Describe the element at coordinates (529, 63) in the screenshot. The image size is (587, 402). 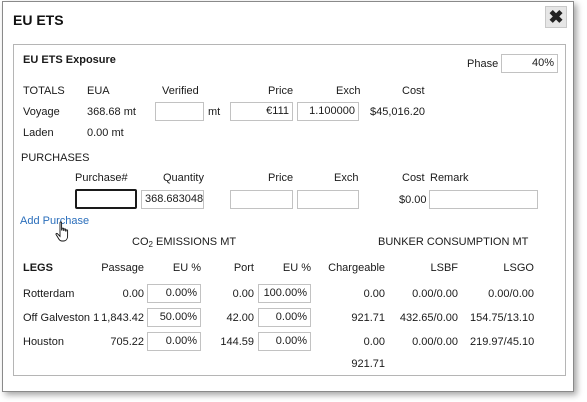
I see `phase-field: 40%` at that location.